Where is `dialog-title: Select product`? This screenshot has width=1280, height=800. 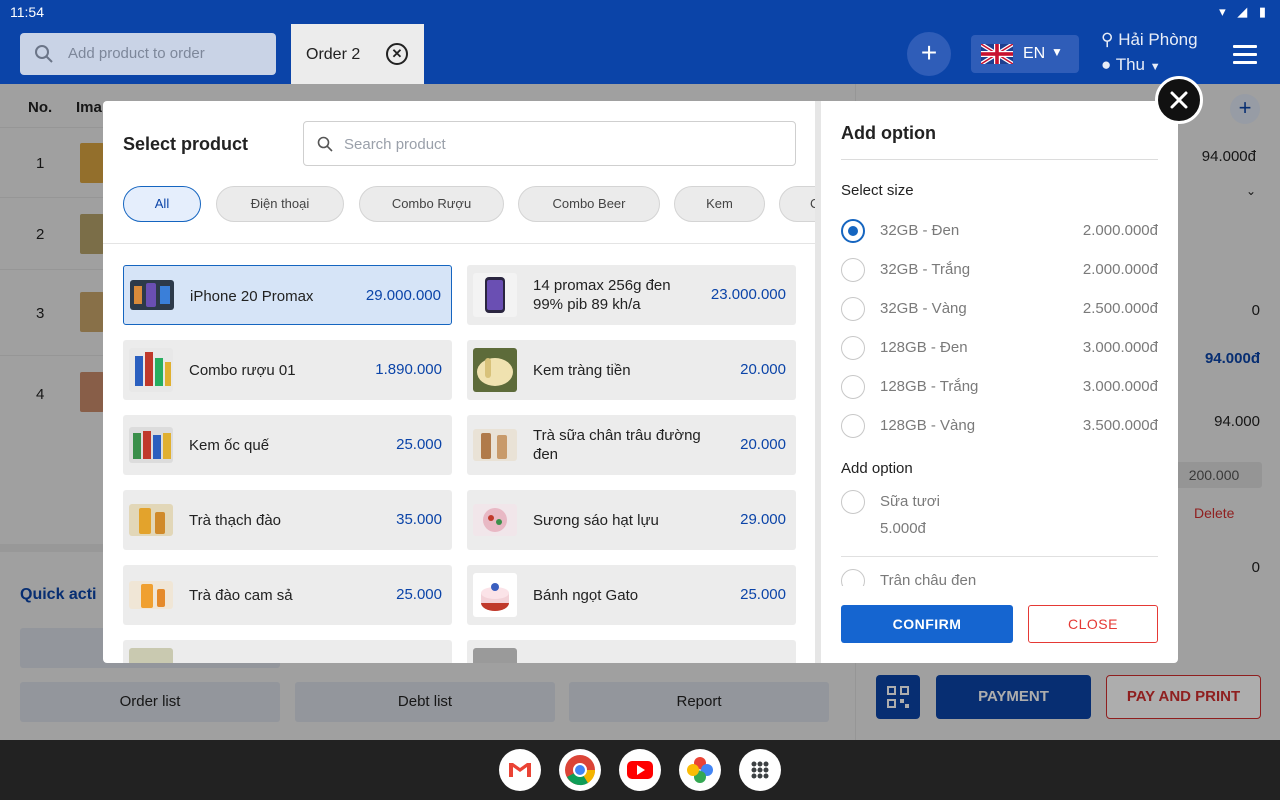
dialog-title: Select product is located at coordinates (186, 144).